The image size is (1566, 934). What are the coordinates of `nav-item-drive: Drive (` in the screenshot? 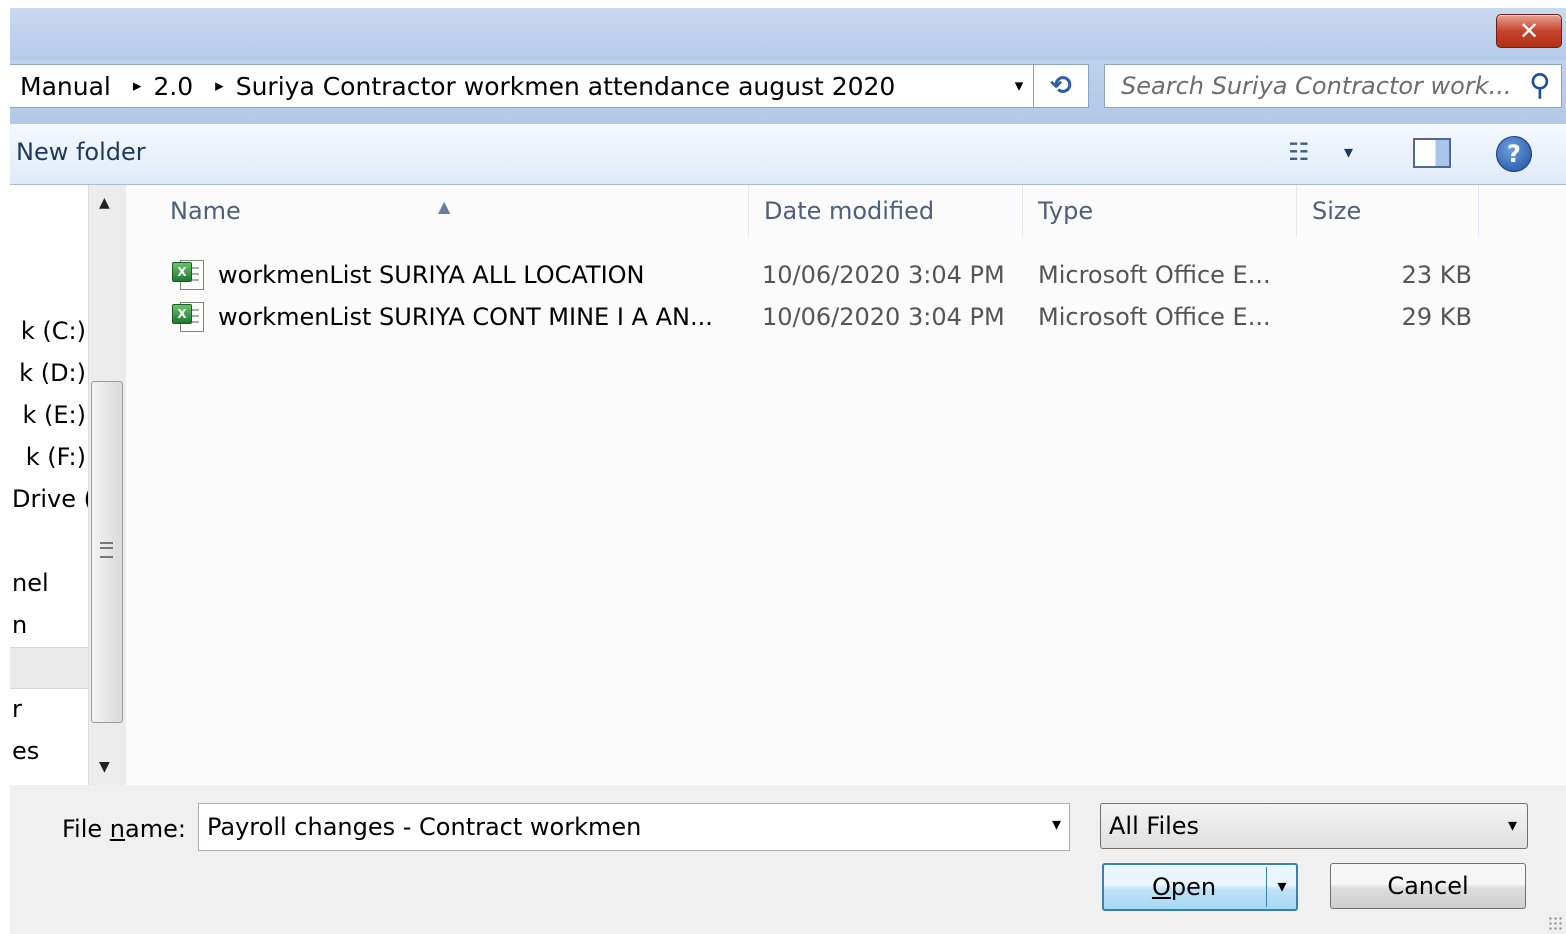 It's located at (49, 505).